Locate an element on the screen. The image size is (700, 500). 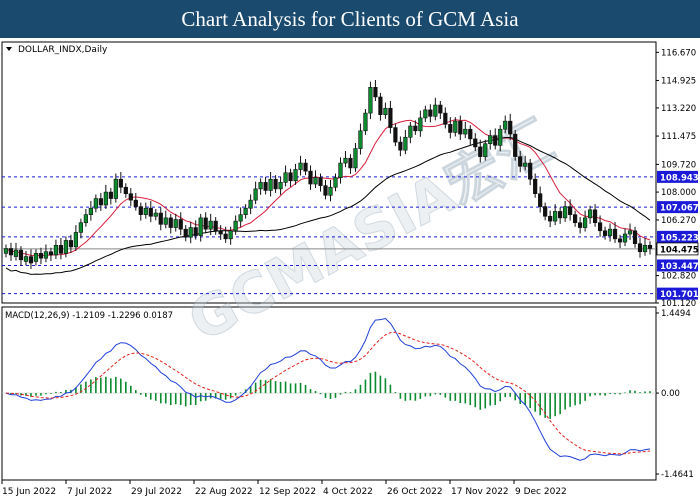
macd-tick-label: -1.4641 is located at coordinates (677, 475).